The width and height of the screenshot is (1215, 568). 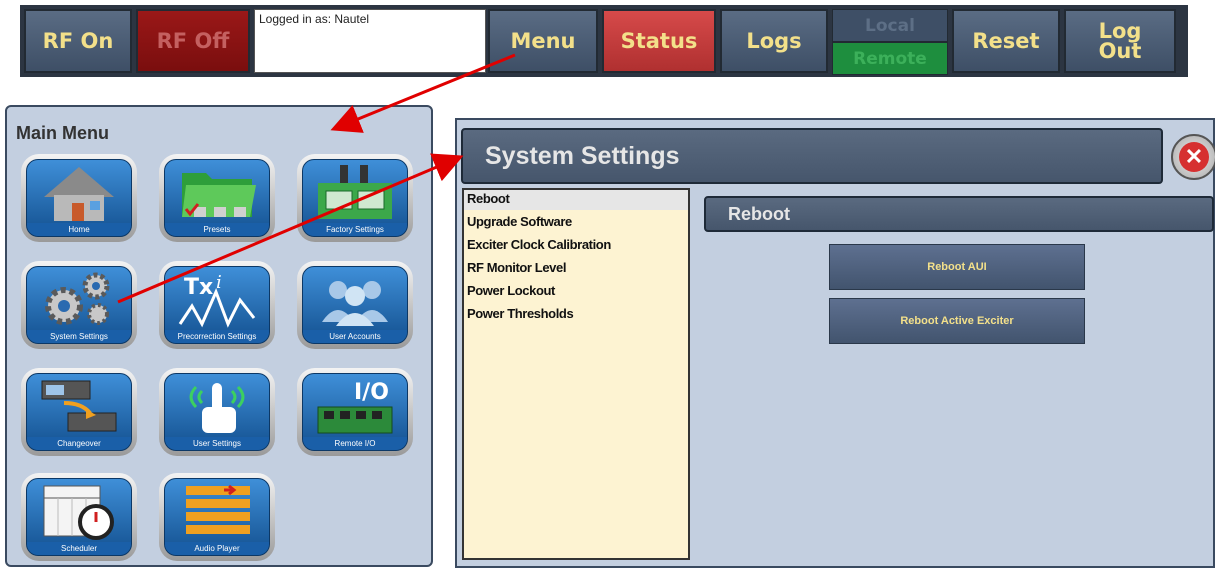 What do you see at coordinates (355, 336) in the screenshot?
I see `tile-label-user-accounts: User Accounts` at bounding box center [355, 336].